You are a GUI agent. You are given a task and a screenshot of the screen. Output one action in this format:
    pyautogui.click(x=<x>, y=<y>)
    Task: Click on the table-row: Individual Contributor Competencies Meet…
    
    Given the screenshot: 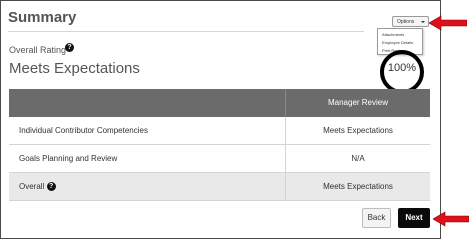 What is the action you would take?
    pyautogui.click(x=219, y=131)
    